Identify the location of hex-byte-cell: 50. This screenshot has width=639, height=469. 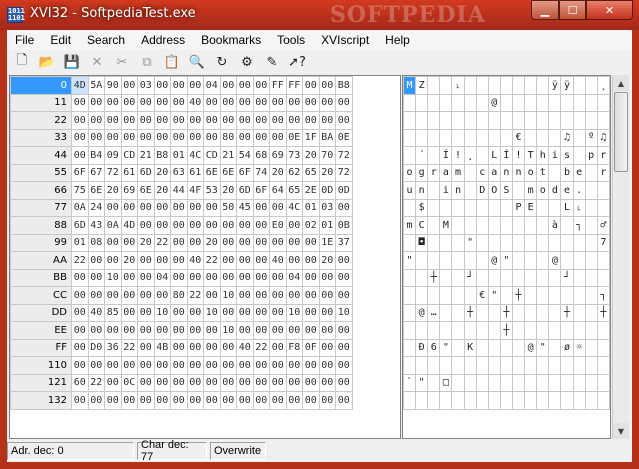
(228, 207).